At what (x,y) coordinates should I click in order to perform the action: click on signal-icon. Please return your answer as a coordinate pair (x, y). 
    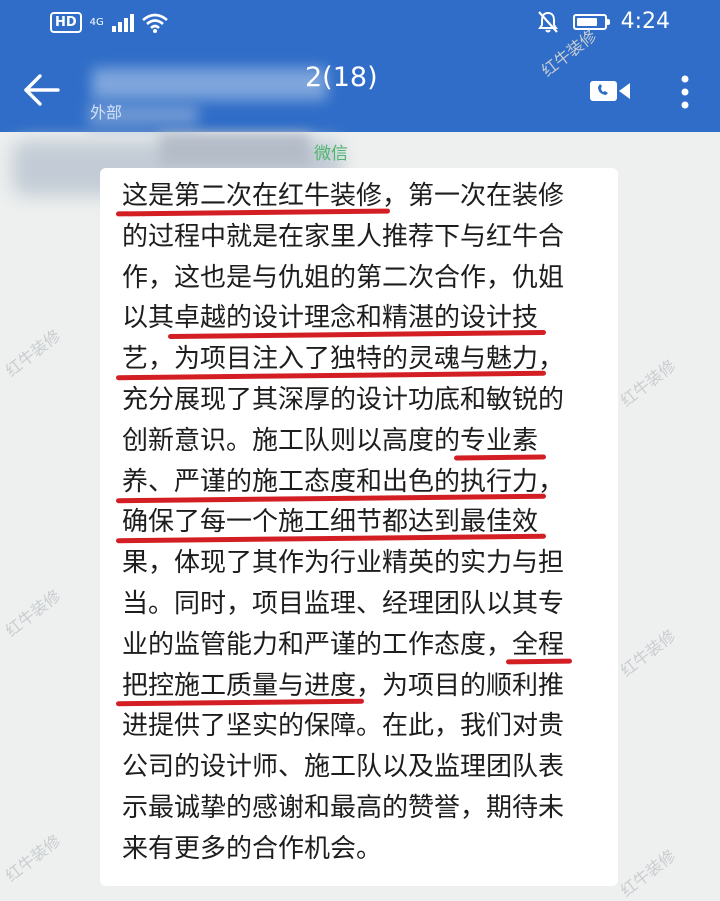
    Looking at the image, I should click on (122, 22).